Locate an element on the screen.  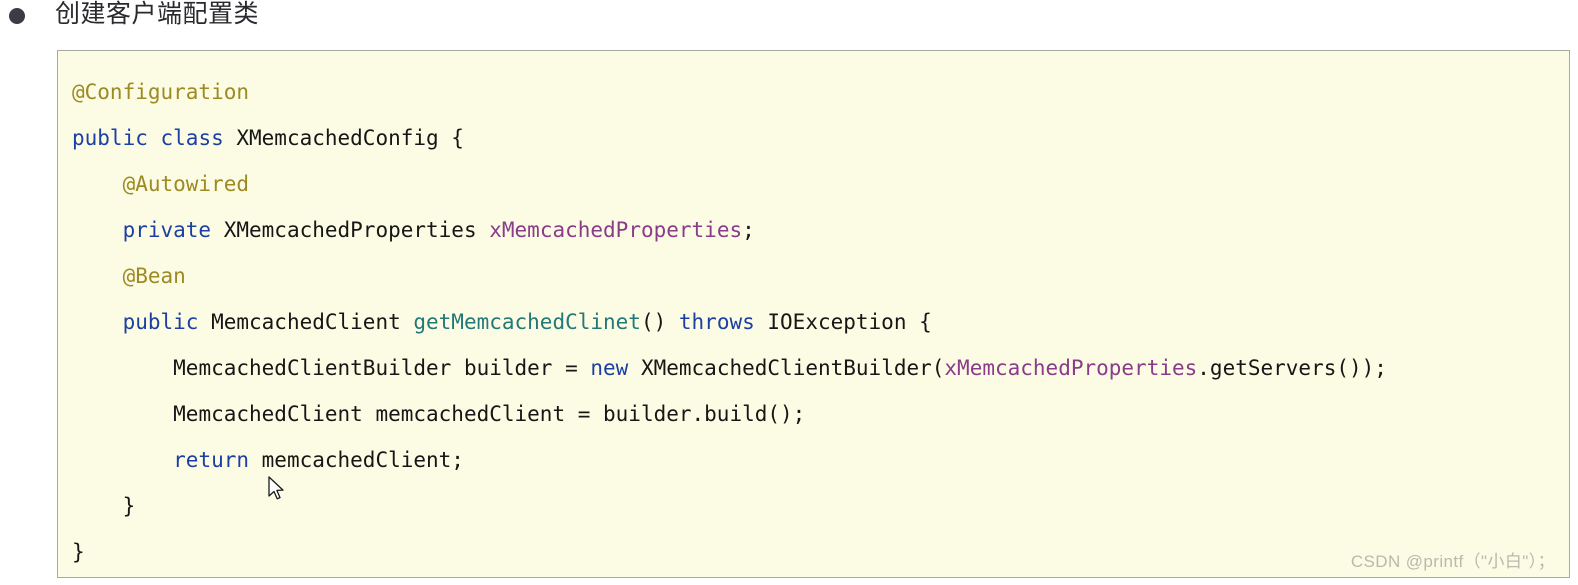
code-token: @Configuration is located at coordinates (161, 92).